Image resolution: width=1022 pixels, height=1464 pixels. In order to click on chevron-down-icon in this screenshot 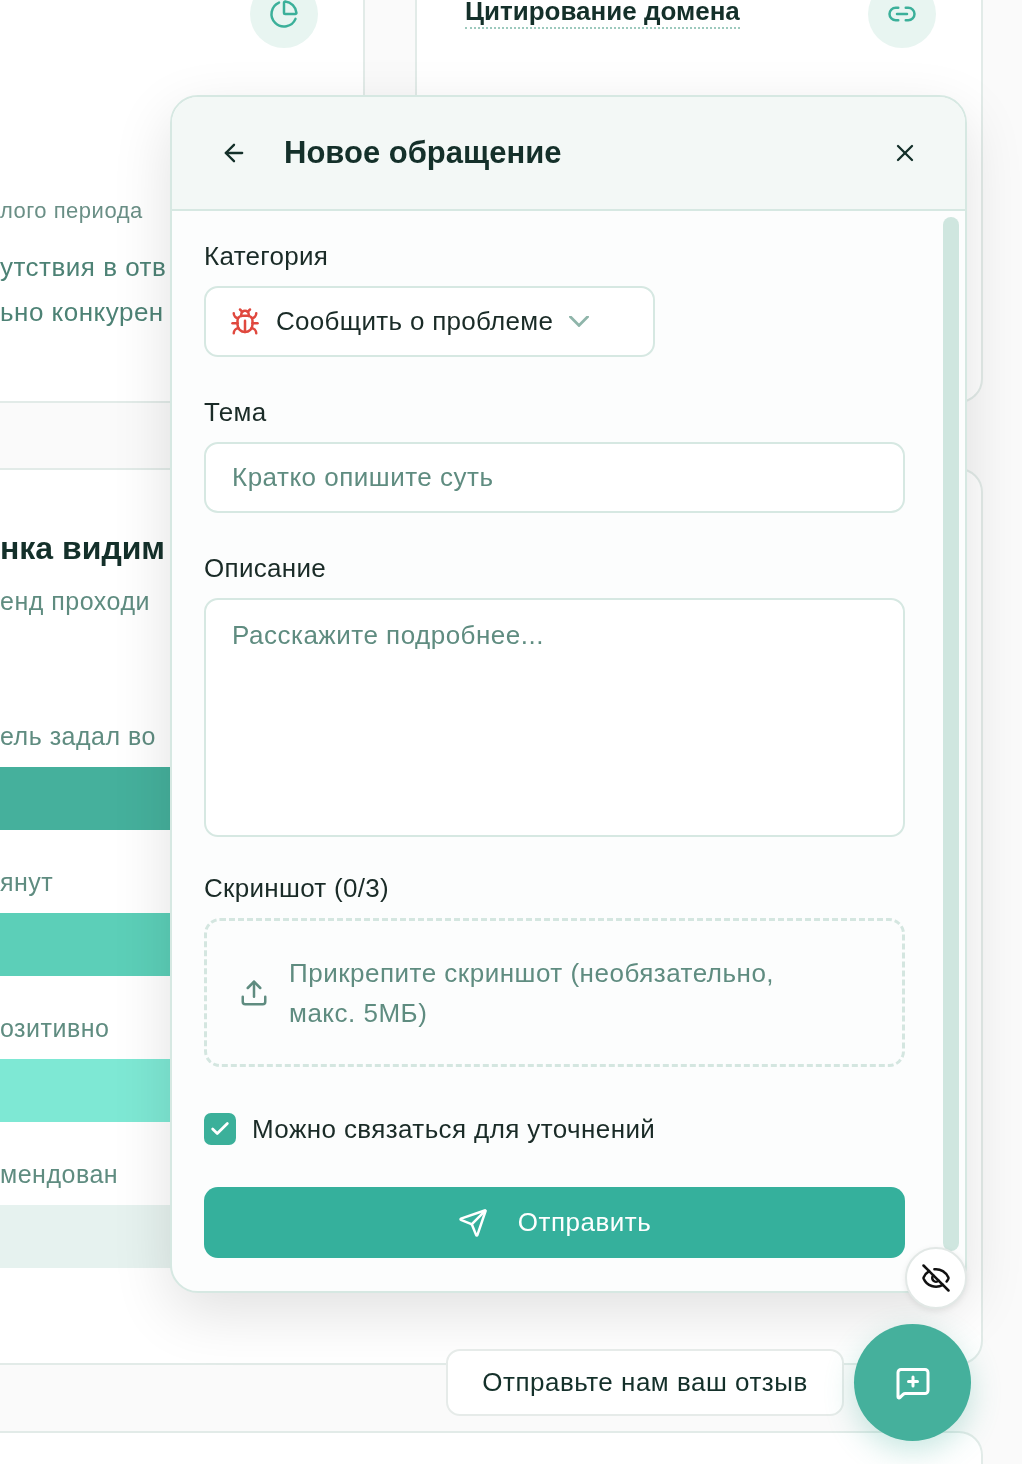, I will do `click(579, 321)`.